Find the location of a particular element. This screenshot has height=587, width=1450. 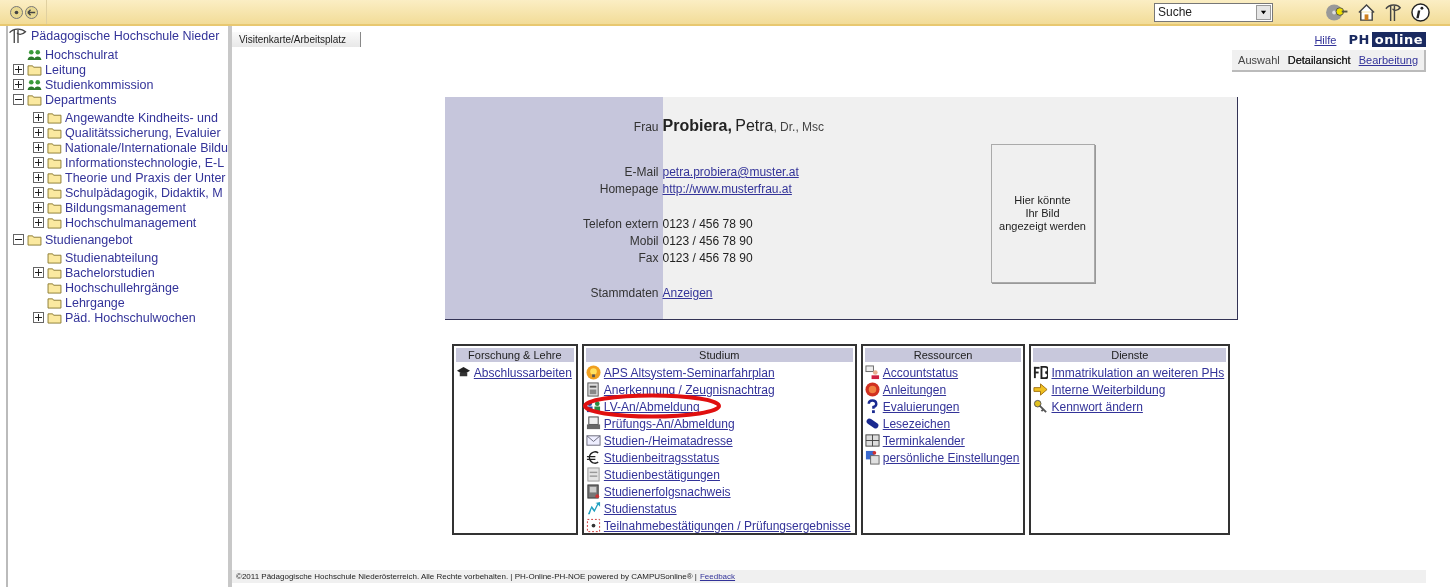

menu-link: Interne Weiterbildung is located at coordinates (1108, 389).